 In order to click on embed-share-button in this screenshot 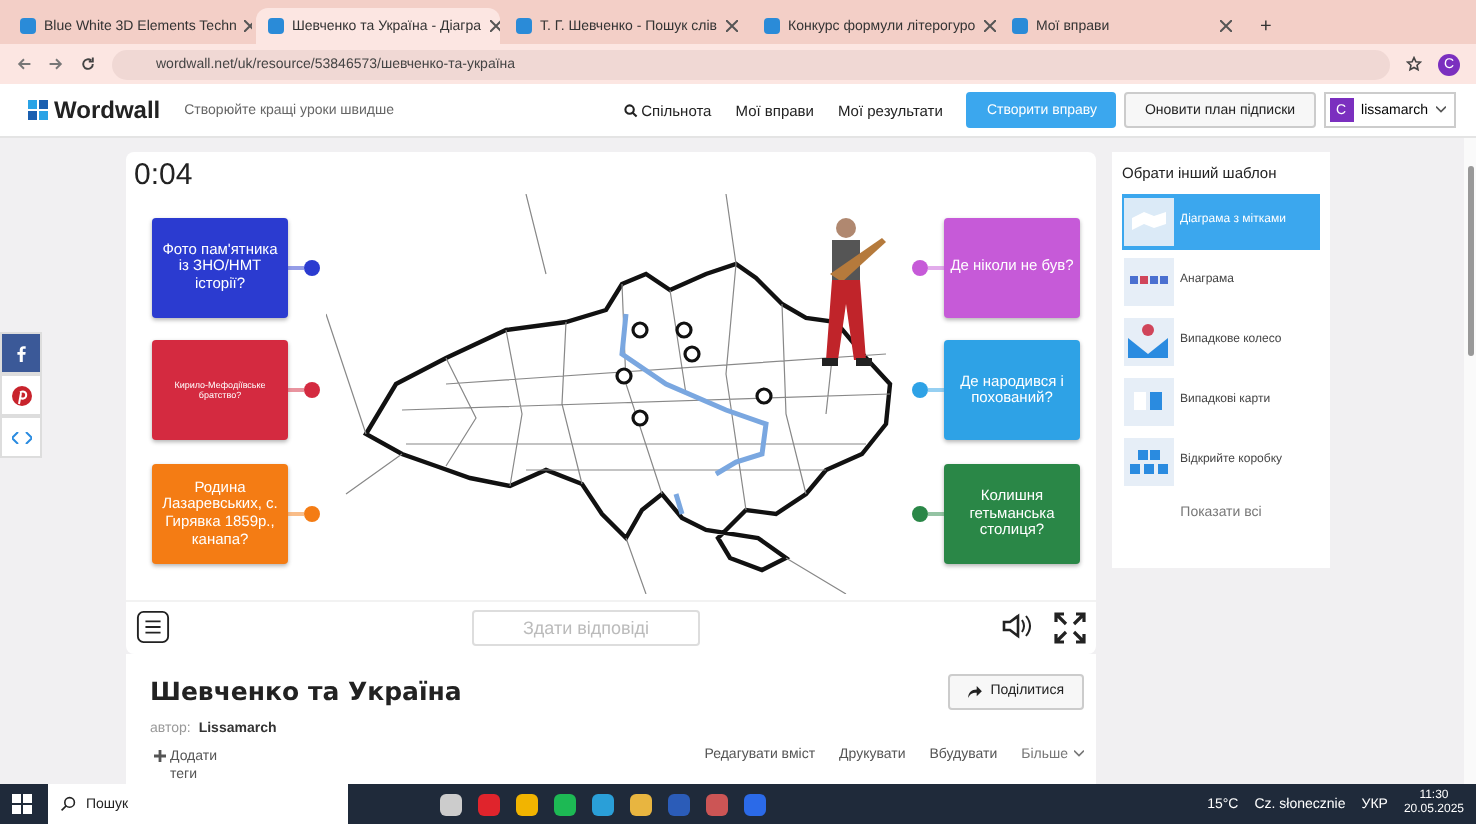, I will do `click(21, 437)`.